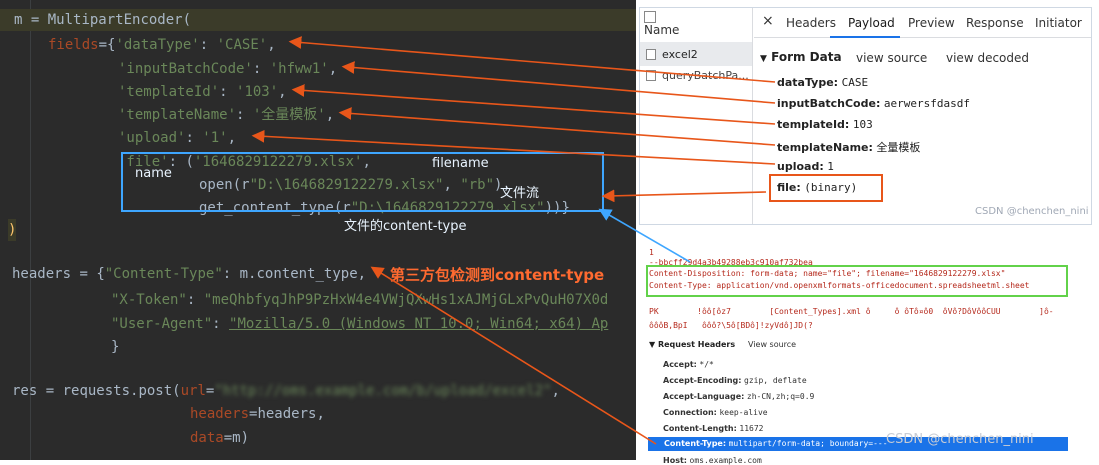 Image resolution: width=1099 pixels, height=465 pixels. What do you see at coordinates (533, 104) in the screenshot?
I see `arrow-templateid` at bounding box center [533, 104].